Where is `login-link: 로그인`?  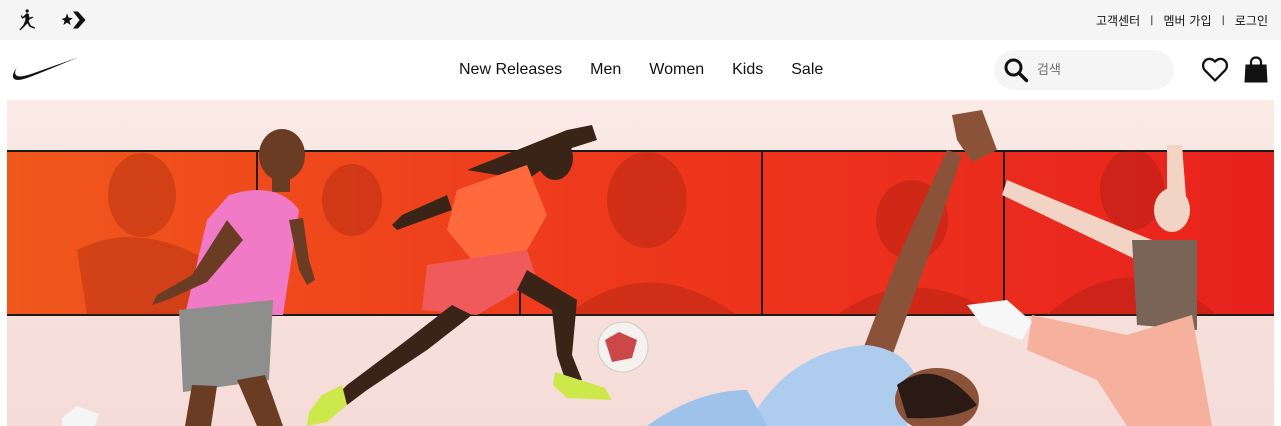
login-link: 로그인 is located at coordinates (1251, 20).